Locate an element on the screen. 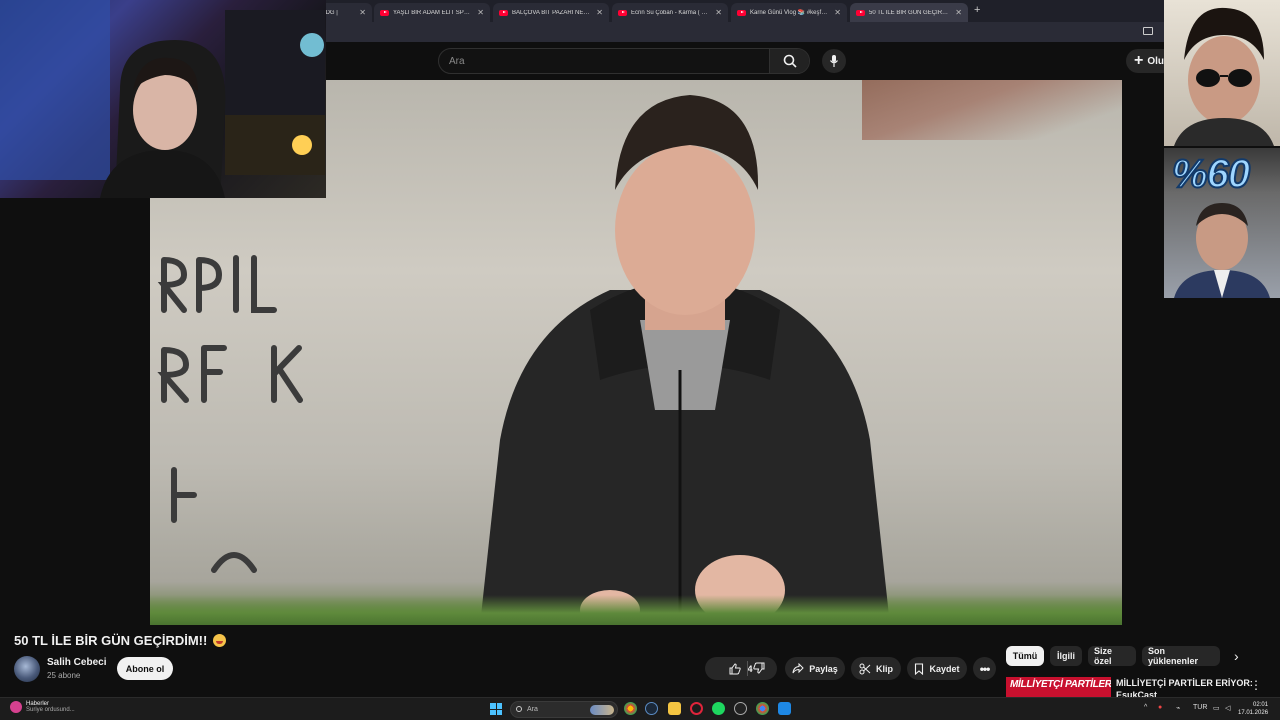 The image size is (1280, 720). browser-tab: Karne Günü Vlog 📚 #keşfet #o... ✕ is located at coordinates (789, 12).